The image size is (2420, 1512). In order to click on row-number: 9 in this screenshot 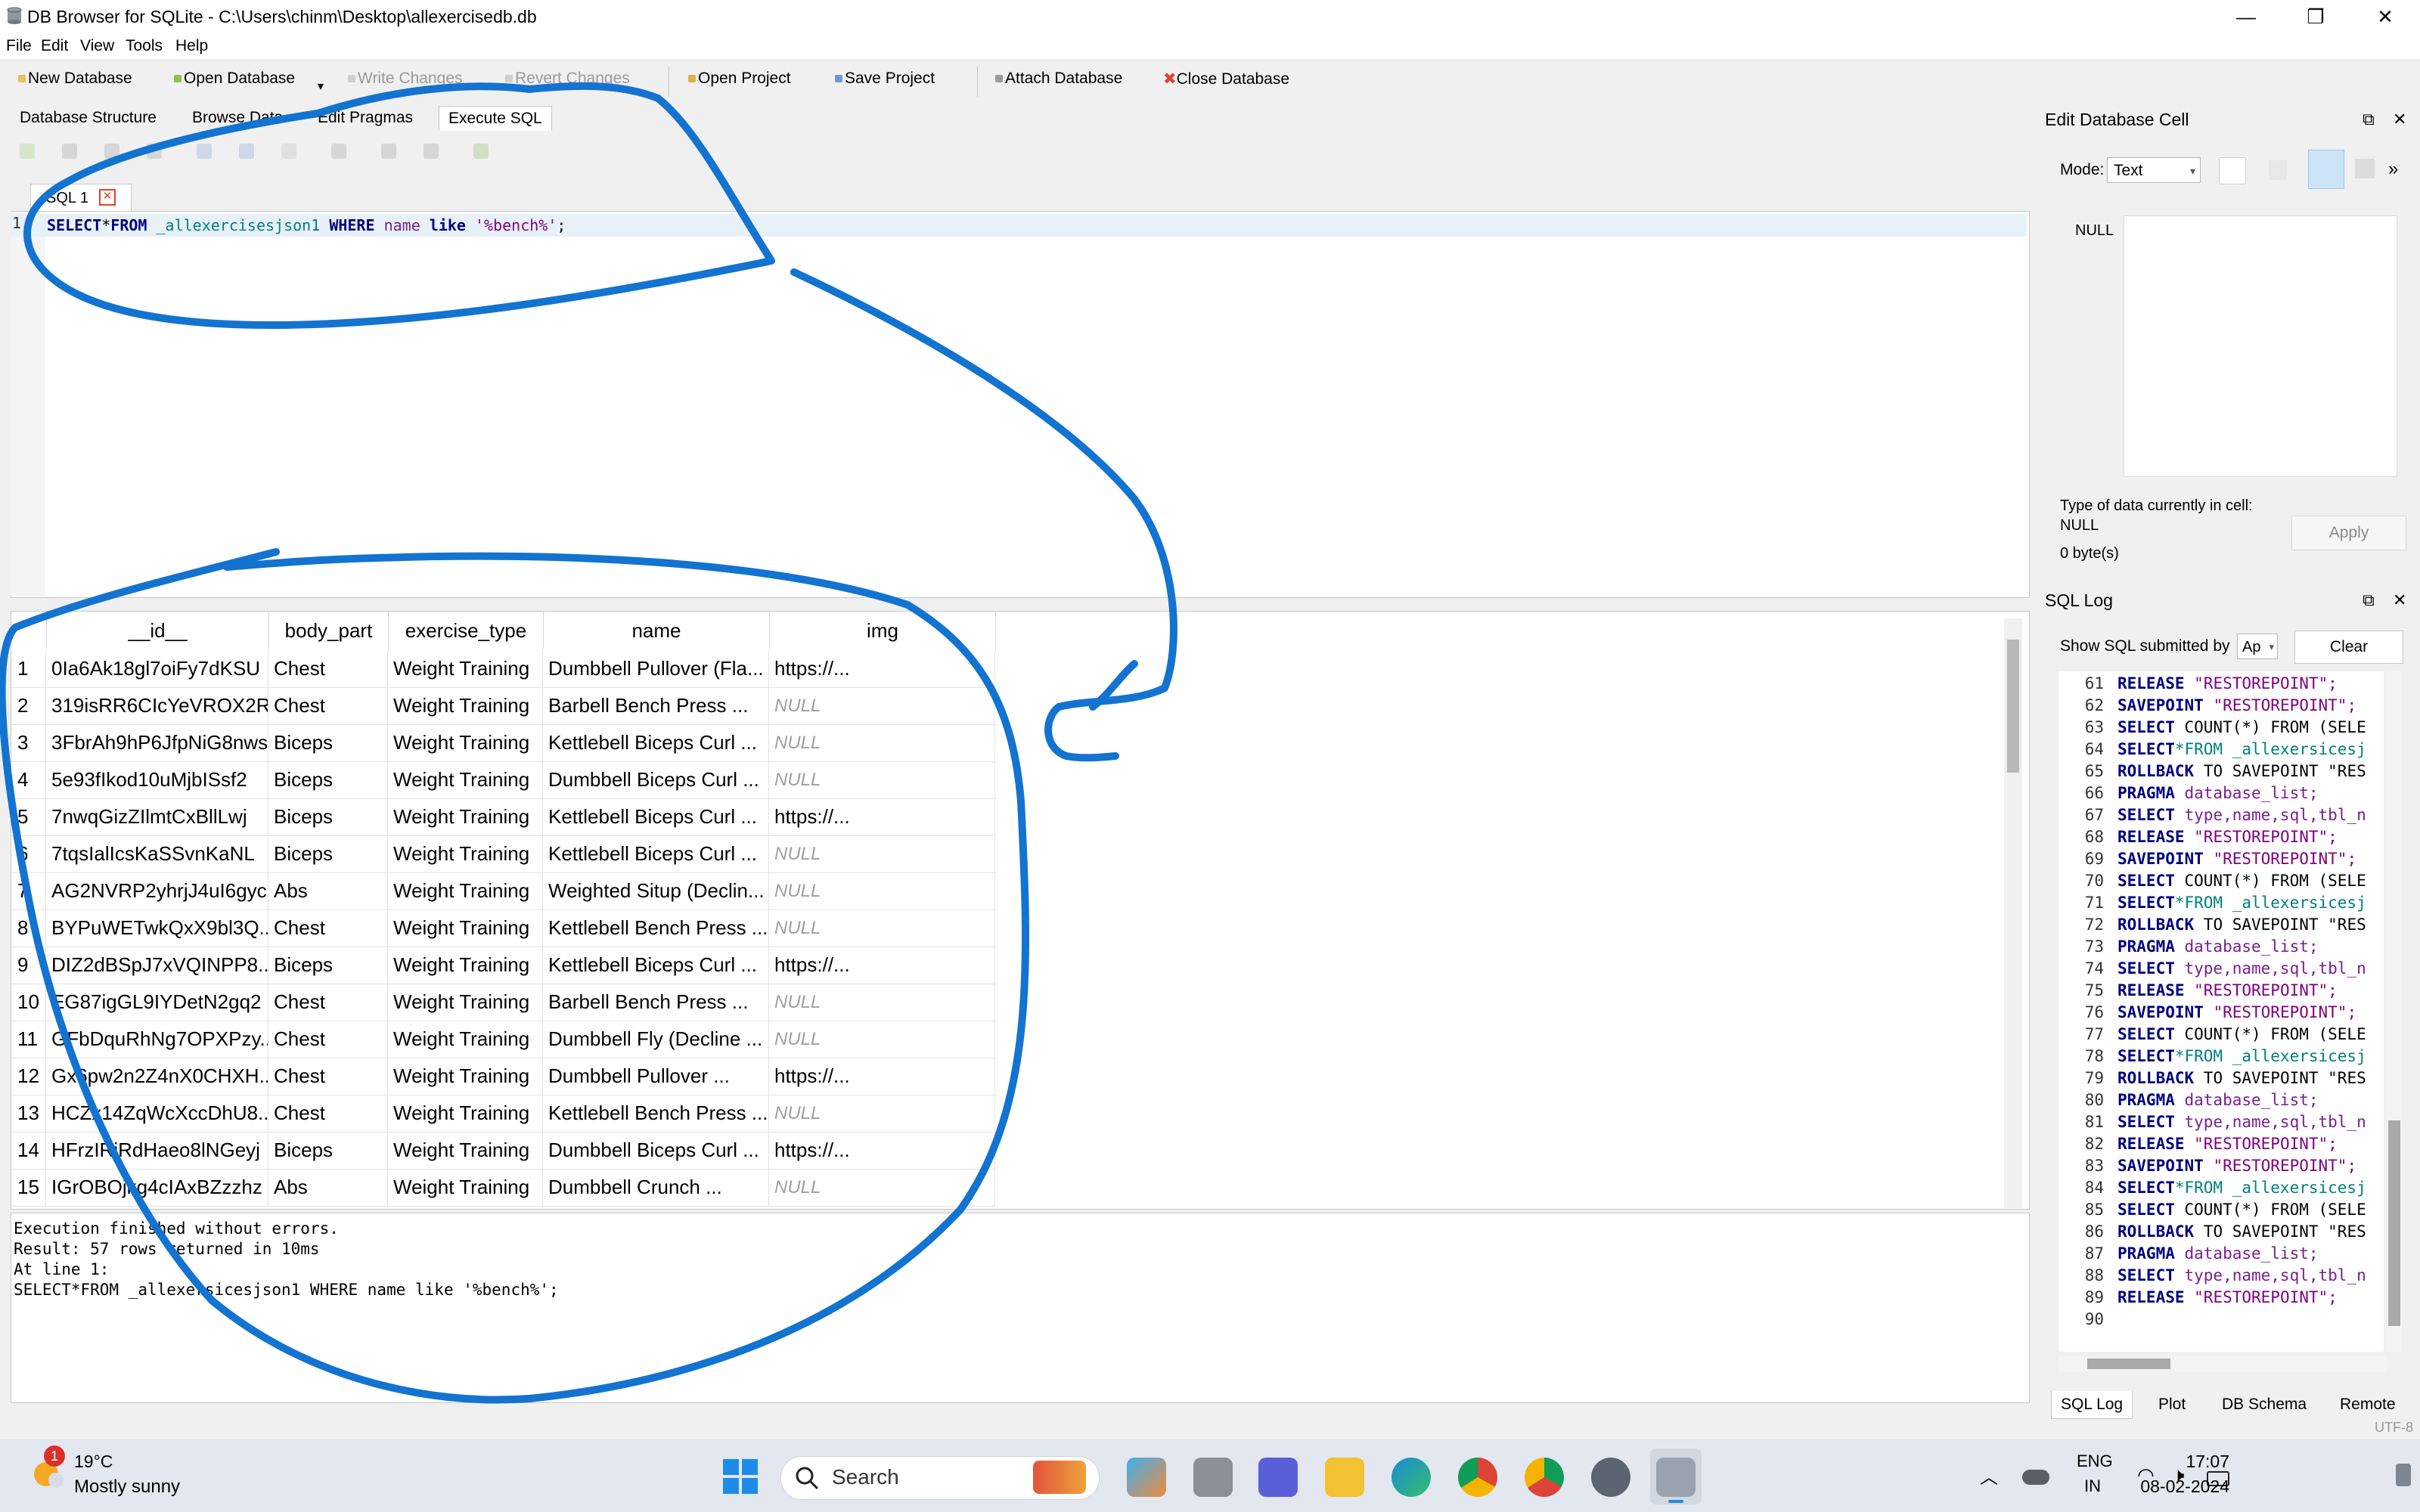, I will do `click(28, 966)`.